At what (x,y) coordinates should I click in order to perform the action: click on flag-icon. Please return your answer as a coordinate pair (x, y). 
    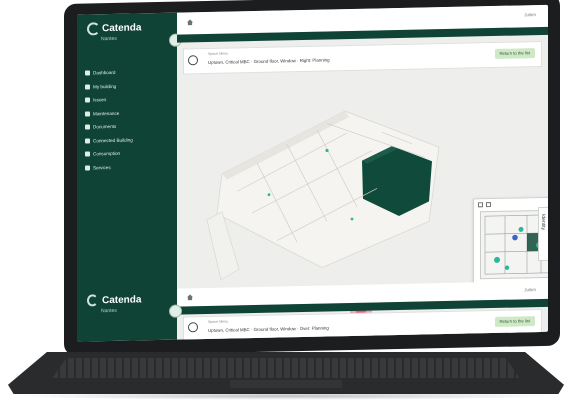
    Looking at the image, I should click on (87, 100).